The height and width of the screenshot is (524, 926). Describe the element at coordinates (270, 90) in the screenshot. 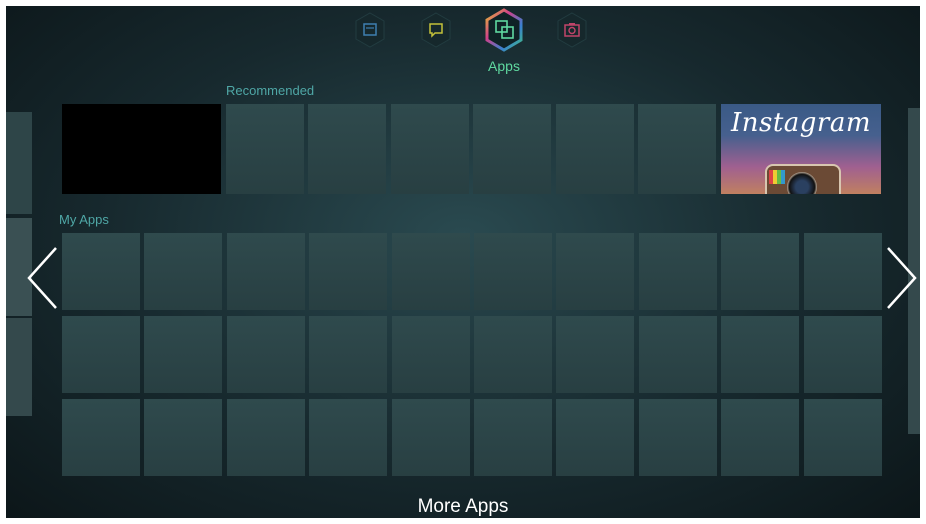

I see `recommended-label: Recommended` at that location.